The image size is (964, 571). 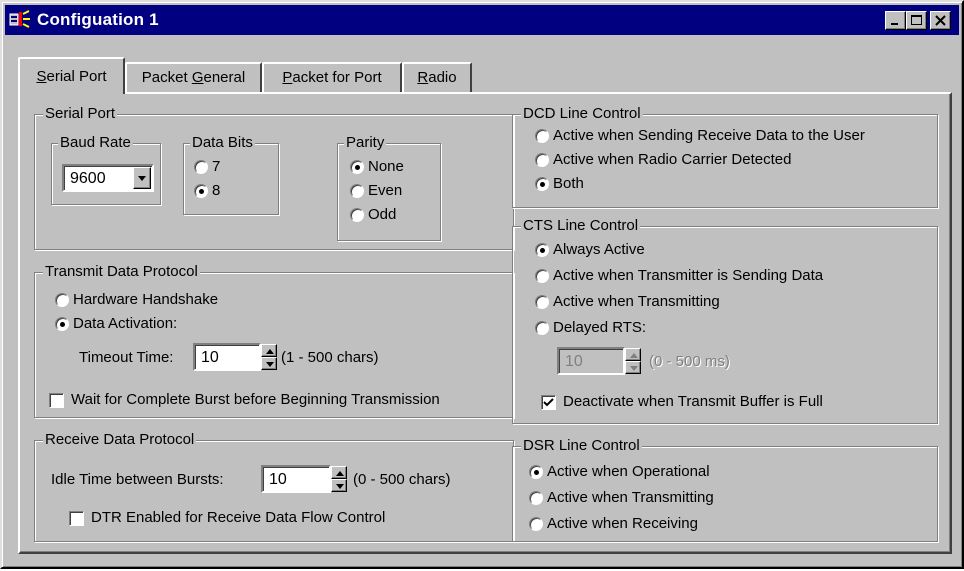 I want to click on tab-radio: Radio, so click(x=437, y=77).